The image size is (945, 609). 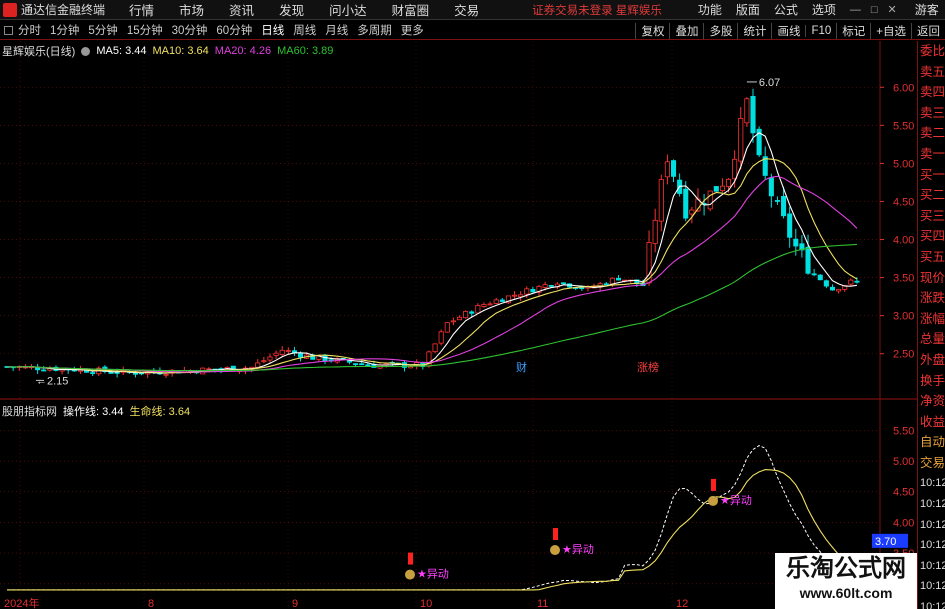 What do you see at coordinates (720, 30) in the screenshot?
I see `btn-duogu: 多股` at bounding box center [720, 30].